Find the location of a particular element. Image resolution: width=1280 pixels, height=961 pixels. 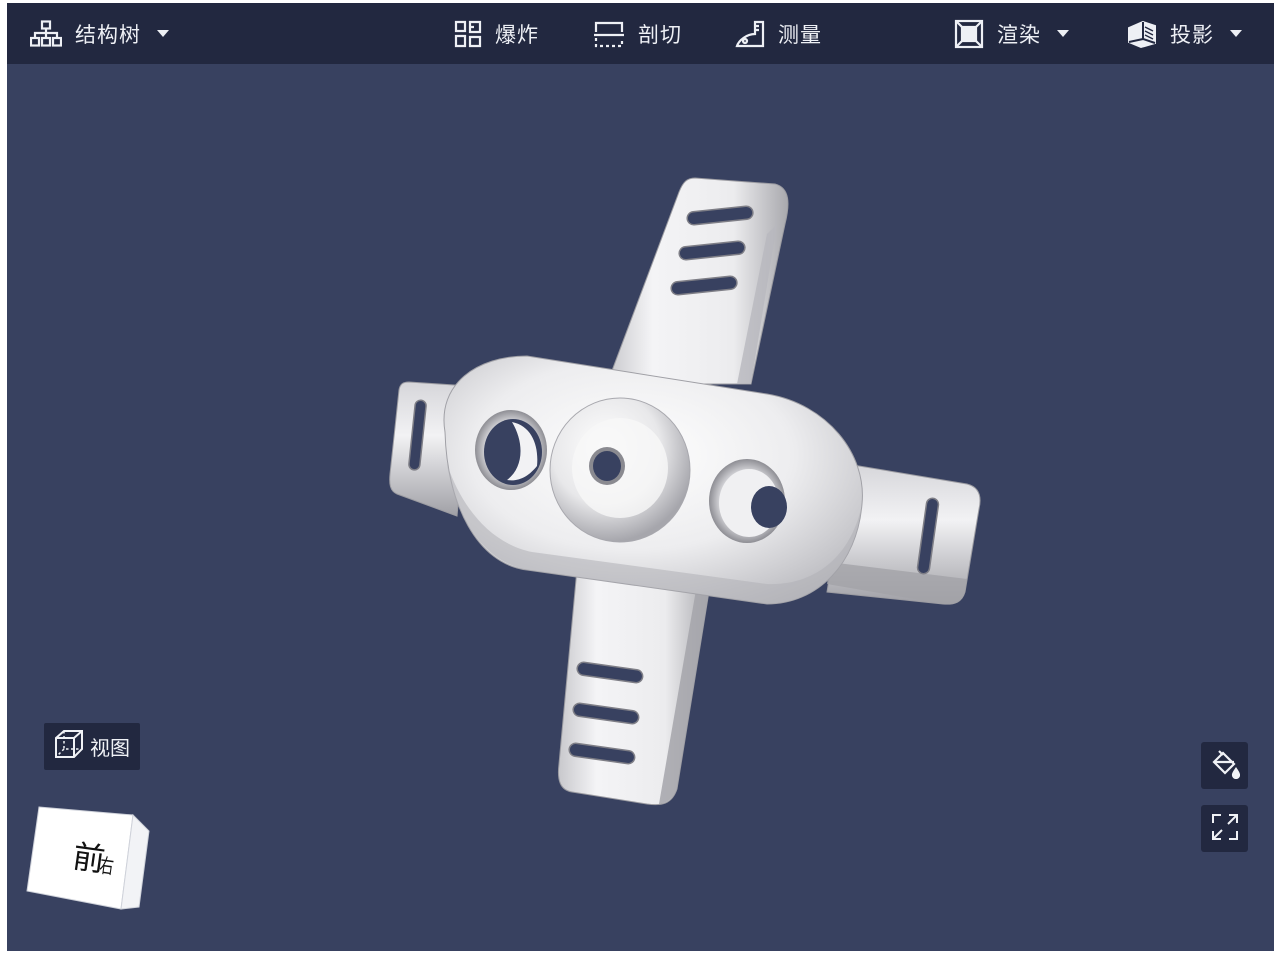

view-label: 视图 is located at coordinates (110, 748).